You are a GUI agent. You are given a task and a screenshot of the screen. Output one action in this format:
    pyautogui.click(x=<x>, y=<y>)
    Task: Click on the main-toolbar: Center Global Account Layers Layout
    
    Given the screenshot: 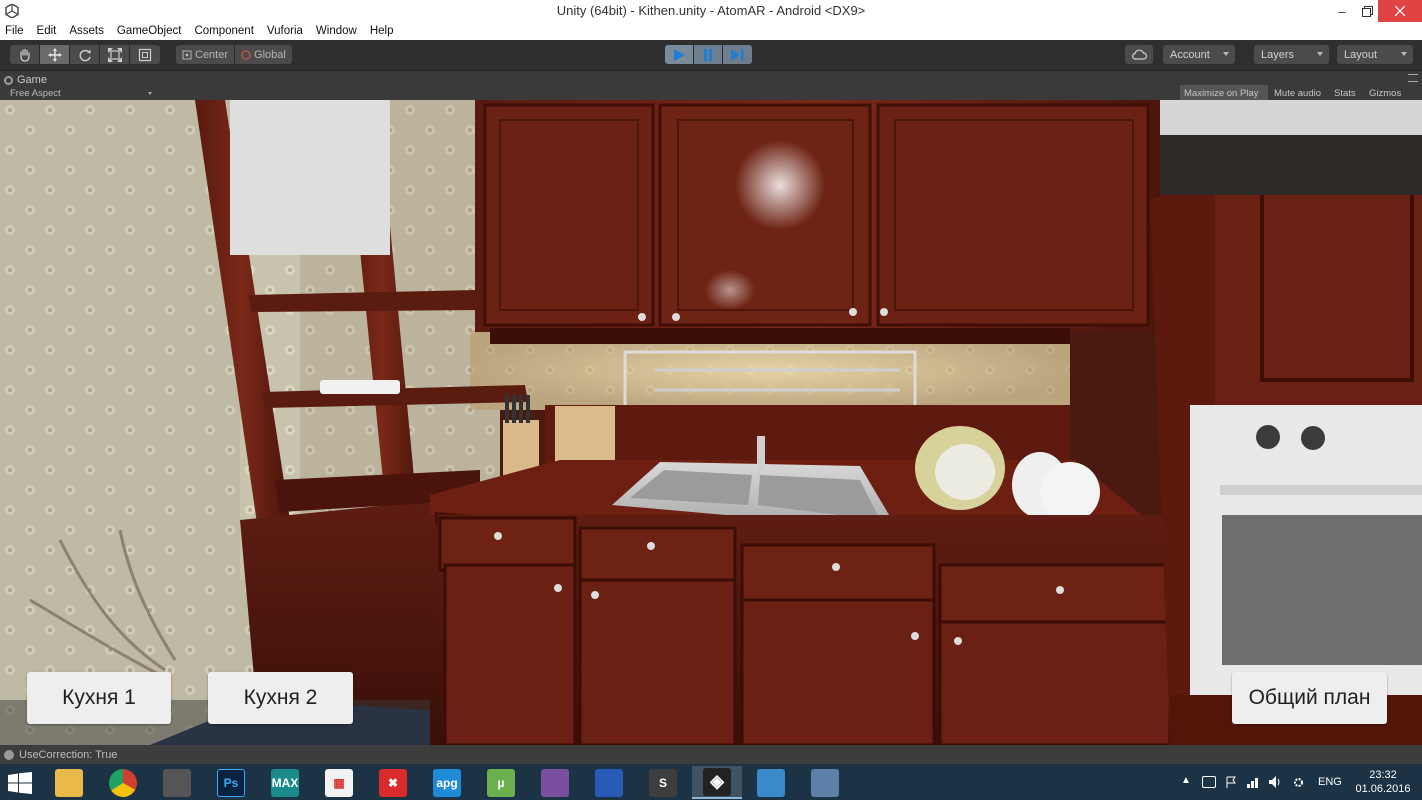 What is the action you would take?
    pyautogui.click(x=711, y=55)
    